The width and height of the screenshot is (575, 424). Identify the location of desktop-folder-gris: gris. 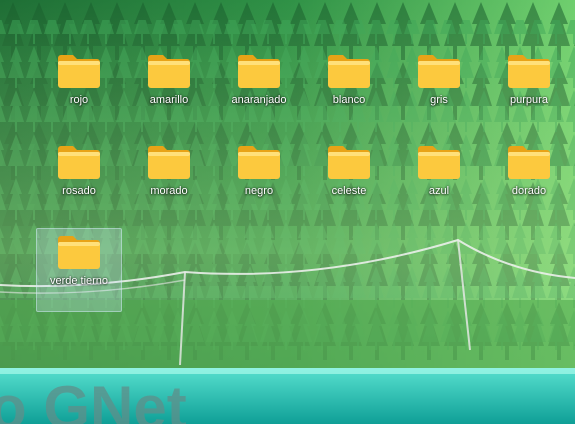
(439, 89).